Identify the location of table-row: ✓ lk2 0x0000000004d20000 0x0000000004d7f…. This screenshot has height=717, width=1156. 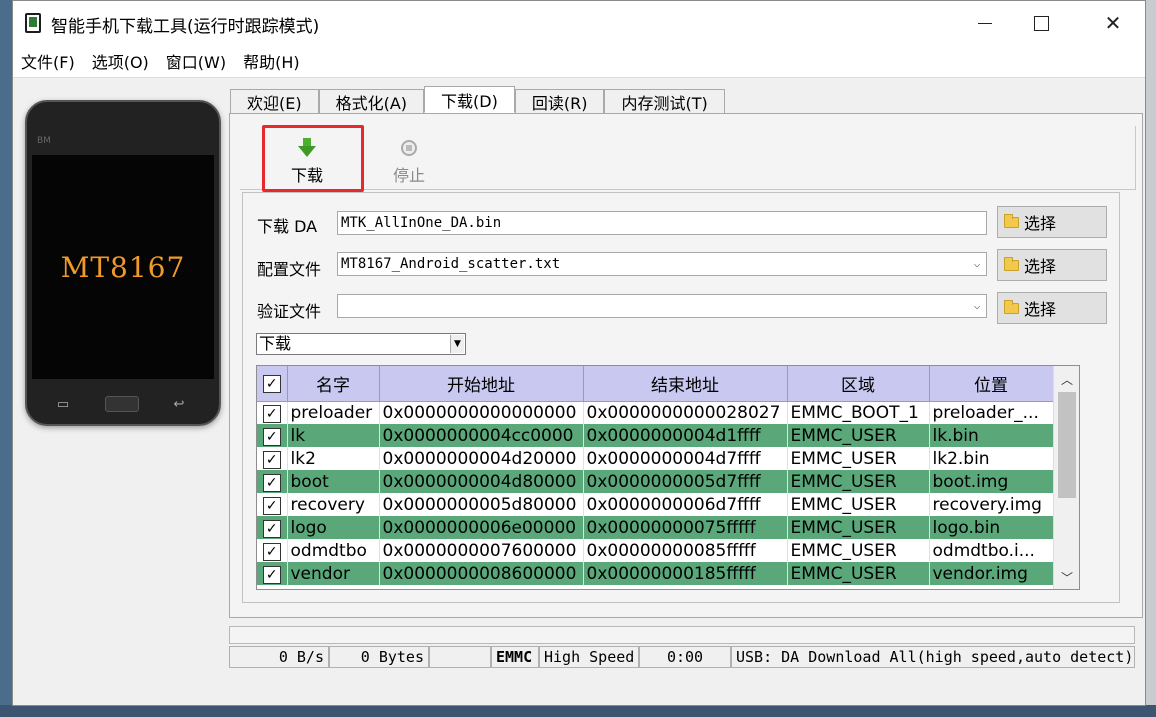
(655, 458).